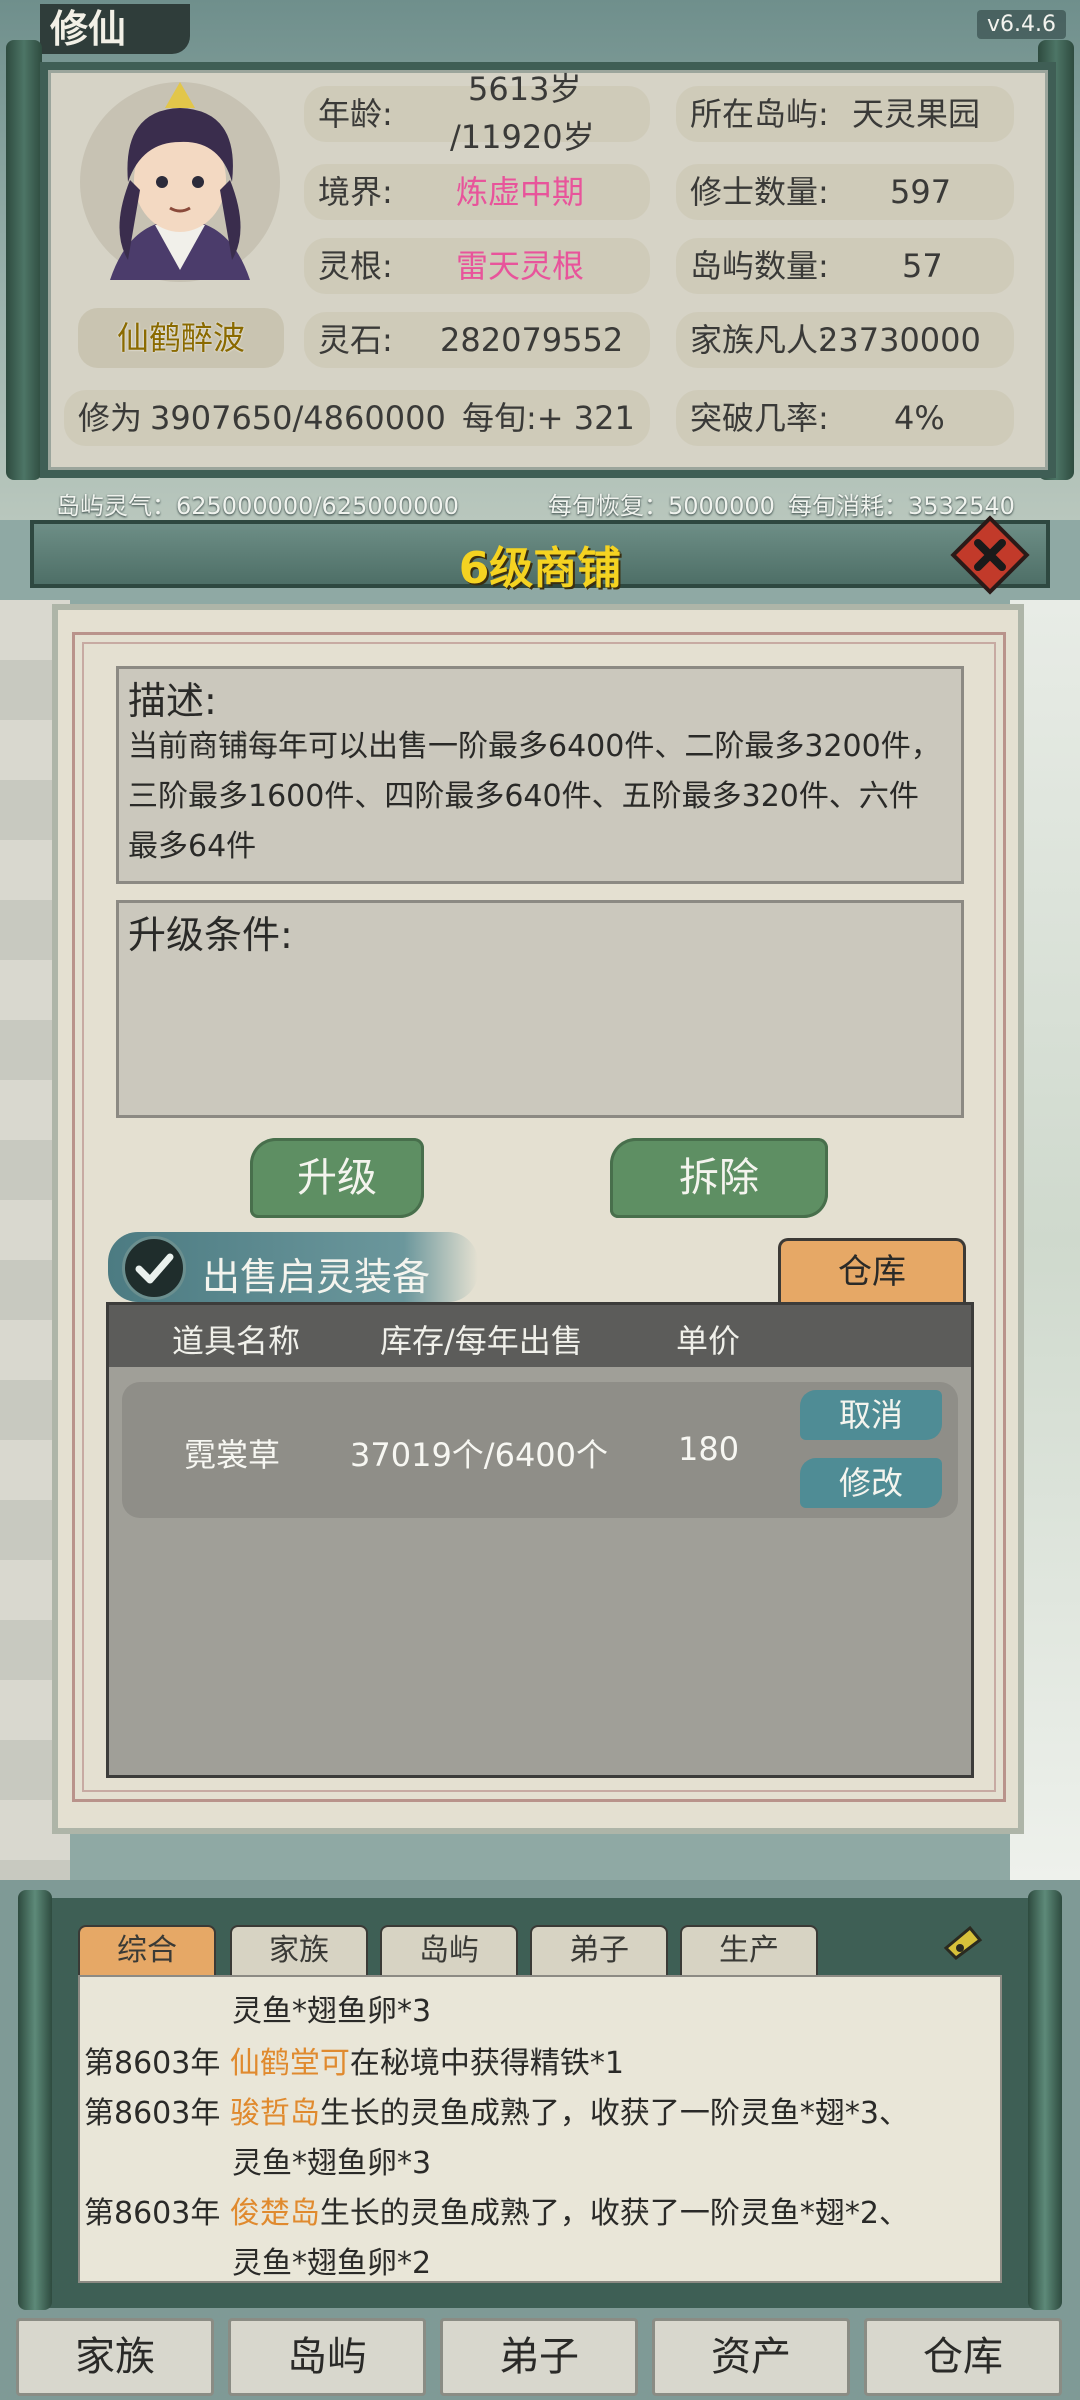 Image resolution: width=1080 pixels, height=2400 pixels. I want to click on mortals-stat: 家族凡人: 23730000, so click(845, 340).